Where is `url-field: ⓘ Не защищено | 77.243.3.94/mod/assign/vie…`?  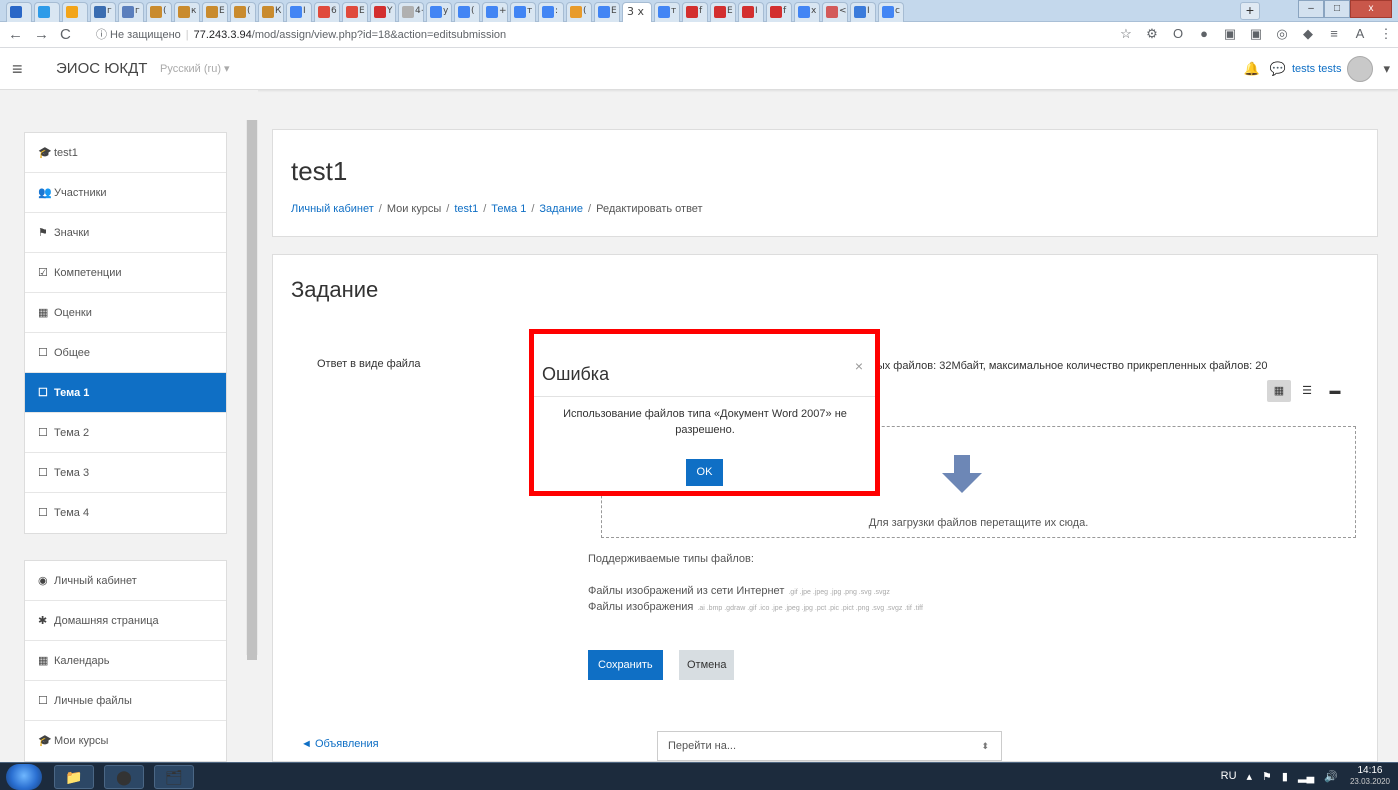
url-field: ⓘ Не защищено | 77.243.3.94/mod/assign/vie… is located at coordinates (581, 35).